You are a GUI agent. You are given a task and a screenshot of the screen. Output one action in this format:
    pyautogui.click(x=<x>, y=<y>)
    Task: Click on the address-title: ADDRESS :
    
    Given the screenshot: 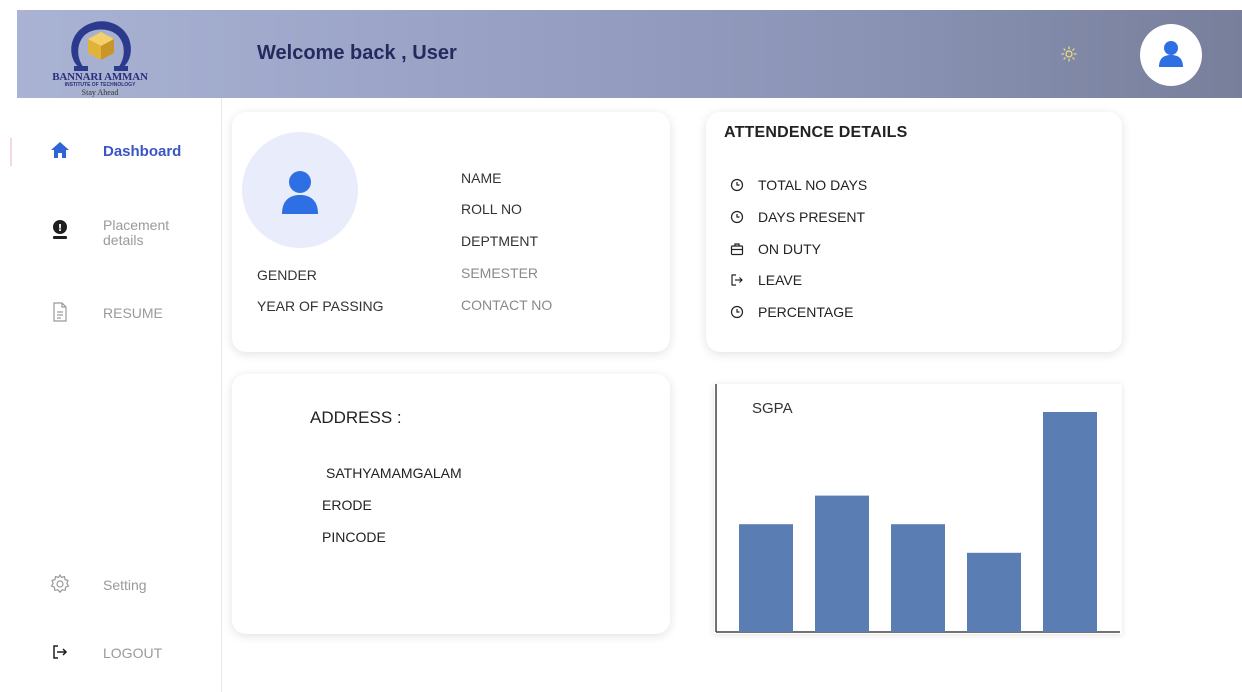 What is the action you would take?
    pyautogui.click(x=356, y=417)
    